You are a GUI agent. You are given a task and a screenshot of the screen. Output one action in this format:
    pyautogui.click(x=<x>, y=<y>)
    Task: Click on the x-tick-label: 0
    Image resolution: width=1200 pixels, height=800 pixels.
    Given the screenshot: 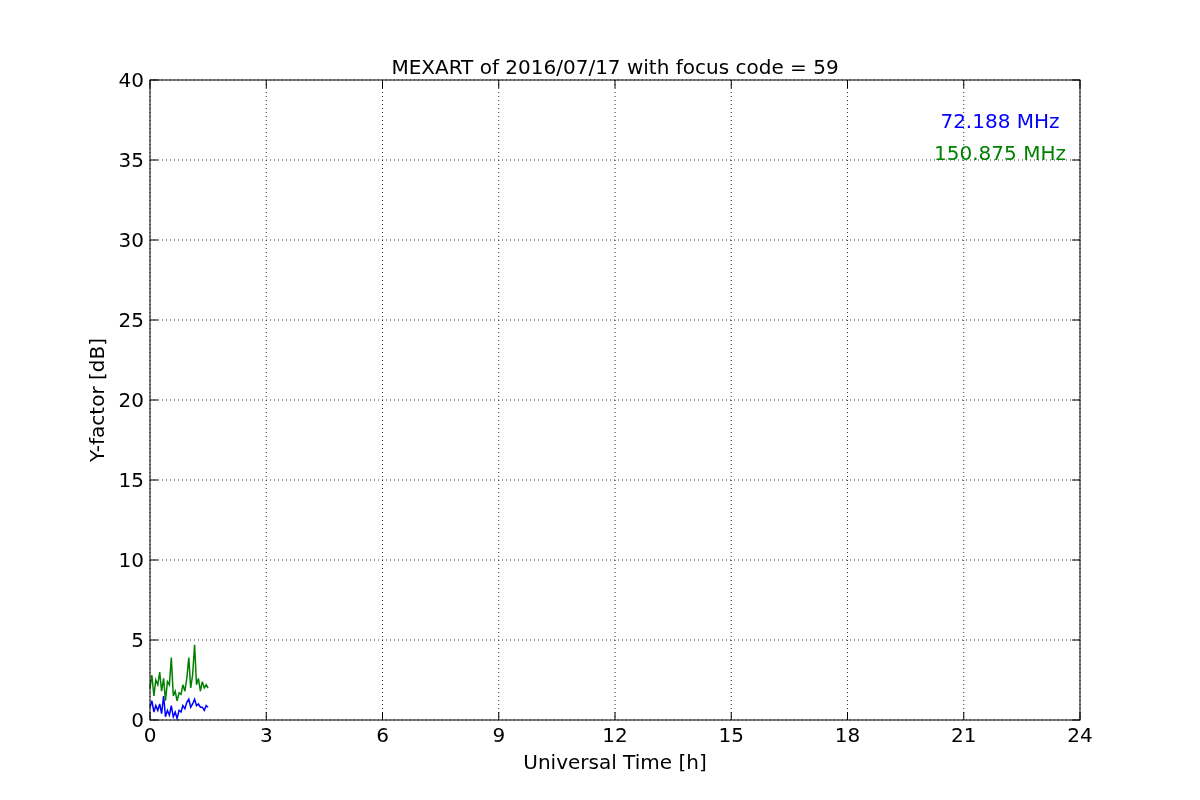 What is the action you would take?
    pyautogui.click(x=150, y=735)
    